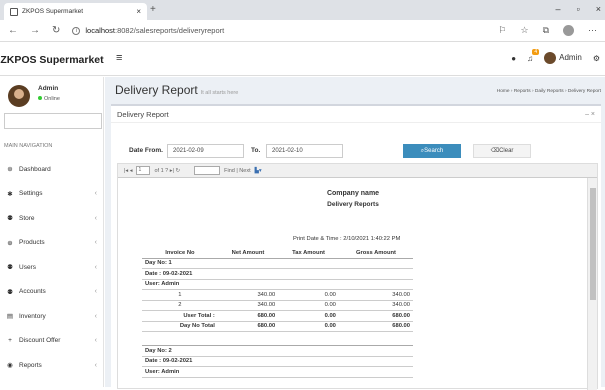  I want to click on table-cell: Day No: 2, so click(277, 351).